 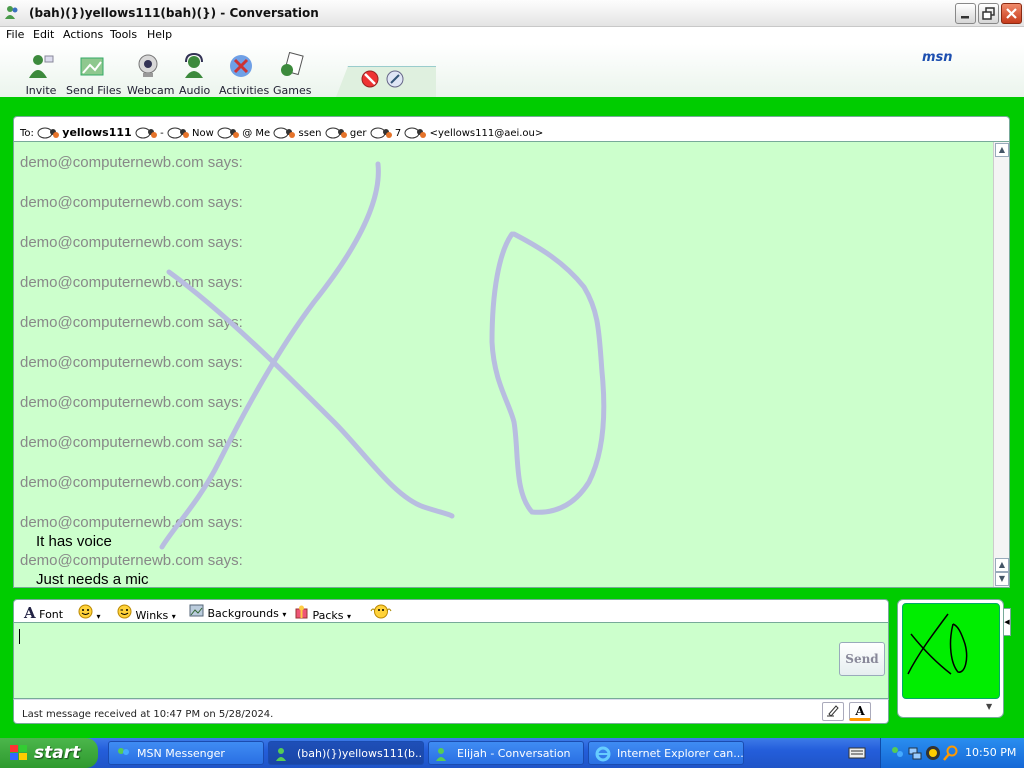 What do you see at coordinates (451, 611) in the screenshot?
I see `compose-toolbar: A Font ▾ Winks ▾ Backgrounds ▾ Packs ▾` at bounding box center [451, 611].